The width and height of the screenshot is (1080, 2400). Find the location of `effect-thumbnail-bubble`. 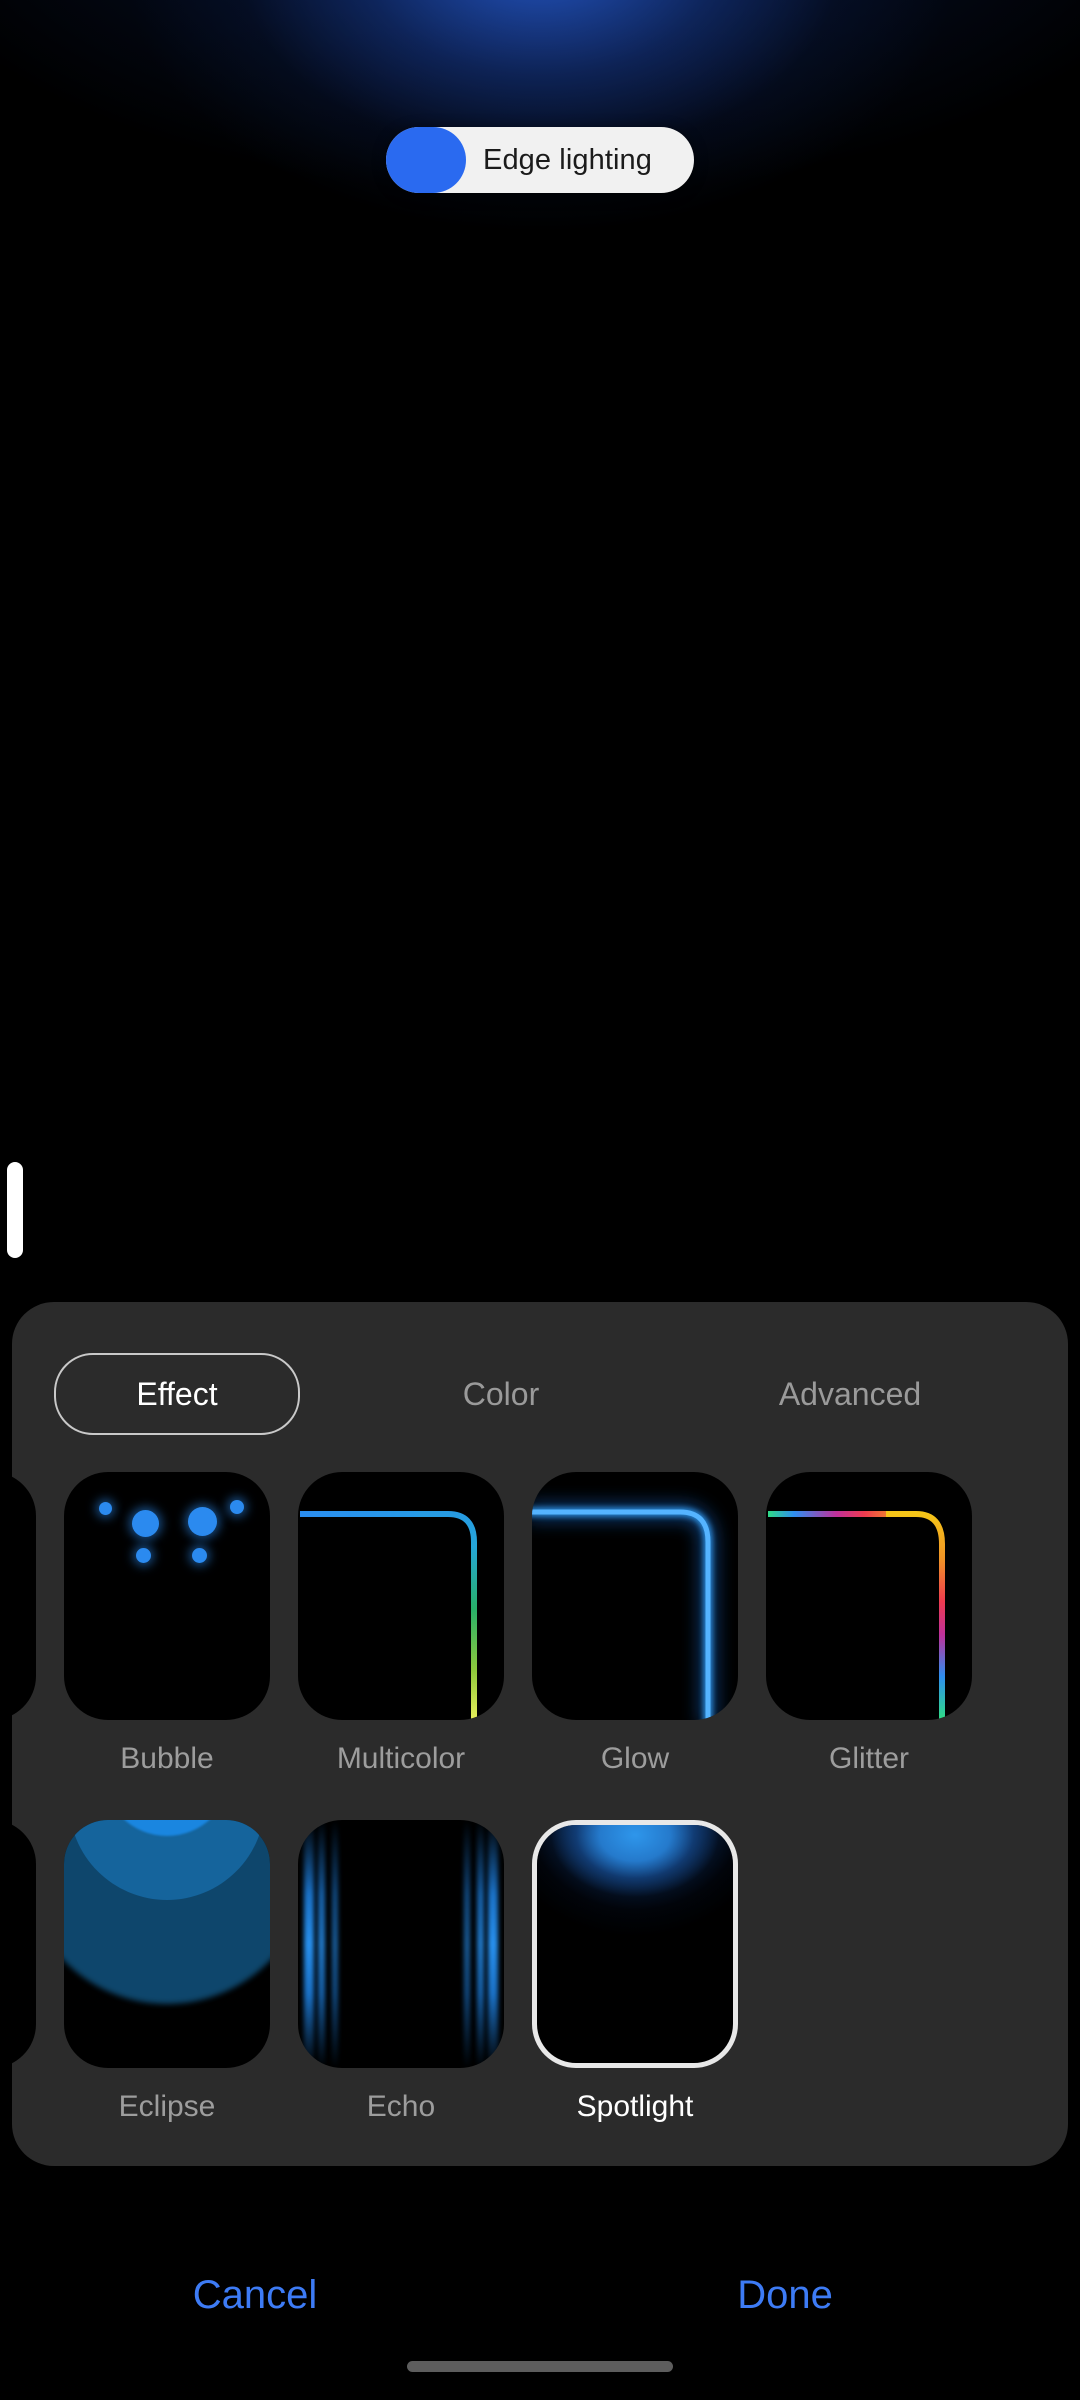

effect-thumbnail-bubble is located at coordinates (167, 1596).